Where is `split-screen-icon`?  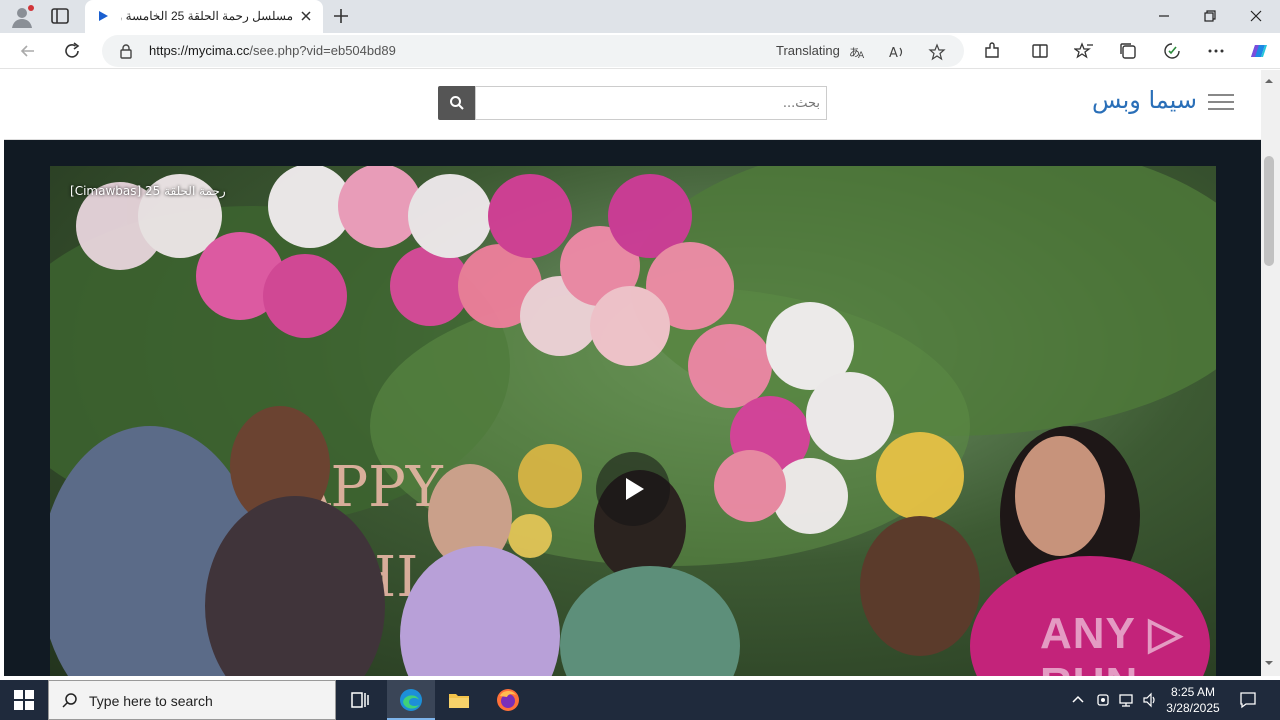
split-screen-icon is located at coordinates (1040, 51).